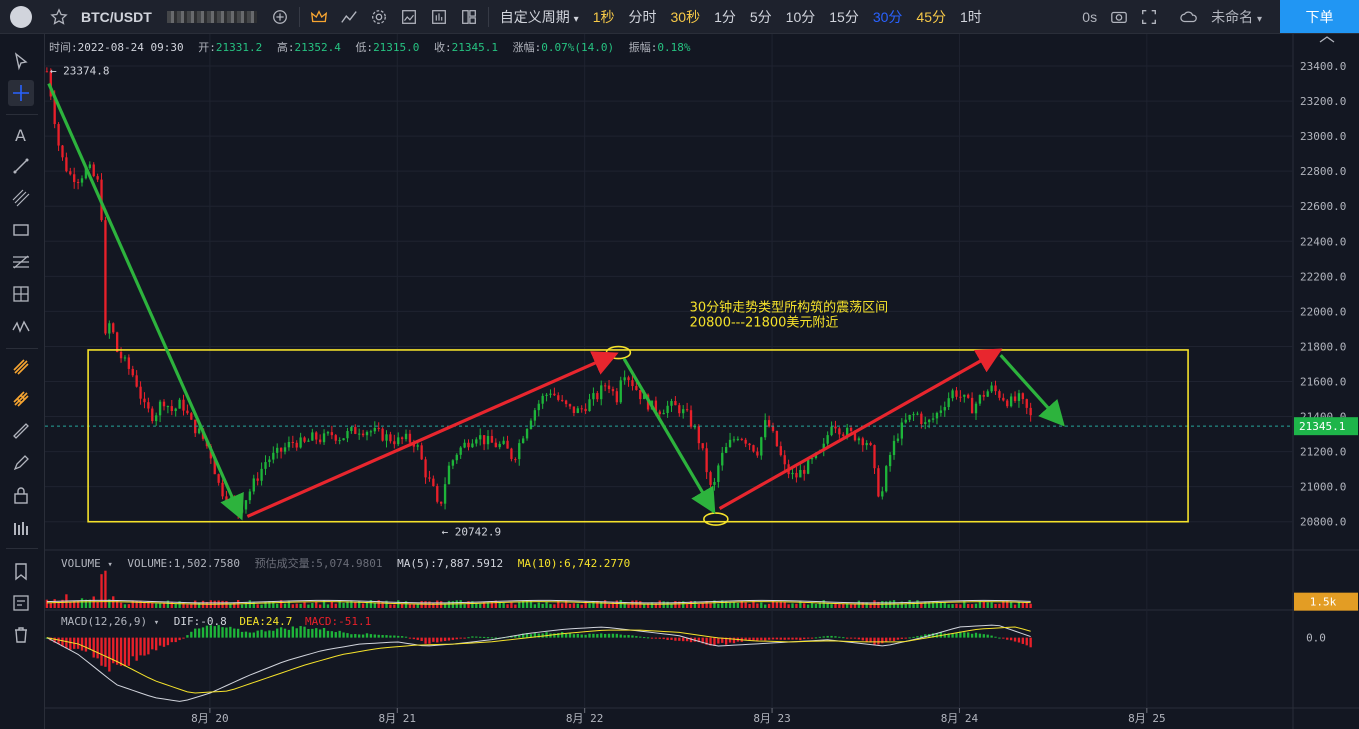  Describe the element at coordinates (716, 519) in the screenshot. I see `highlight-circle` at that location.